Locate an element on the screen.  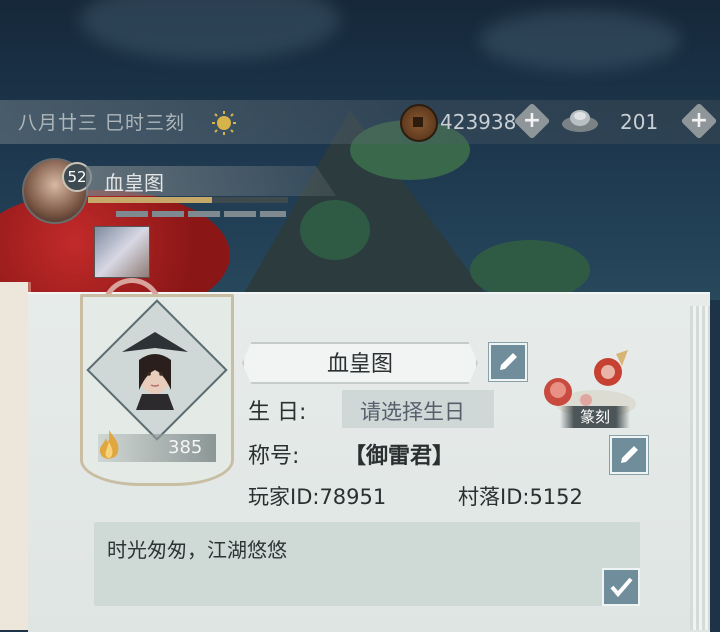
exp-bar-fill is located at coordinates (150, 200).